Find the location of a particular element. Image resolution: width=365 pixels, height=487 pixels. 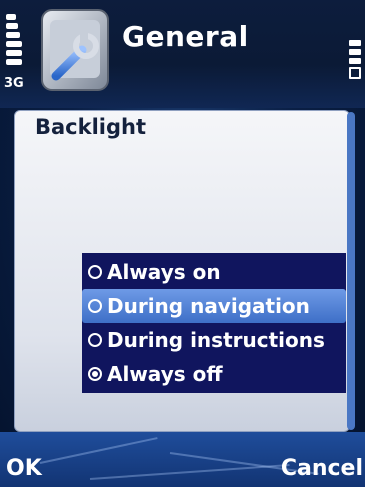

ok-softkey: OK is located at coordinates (24, 468).